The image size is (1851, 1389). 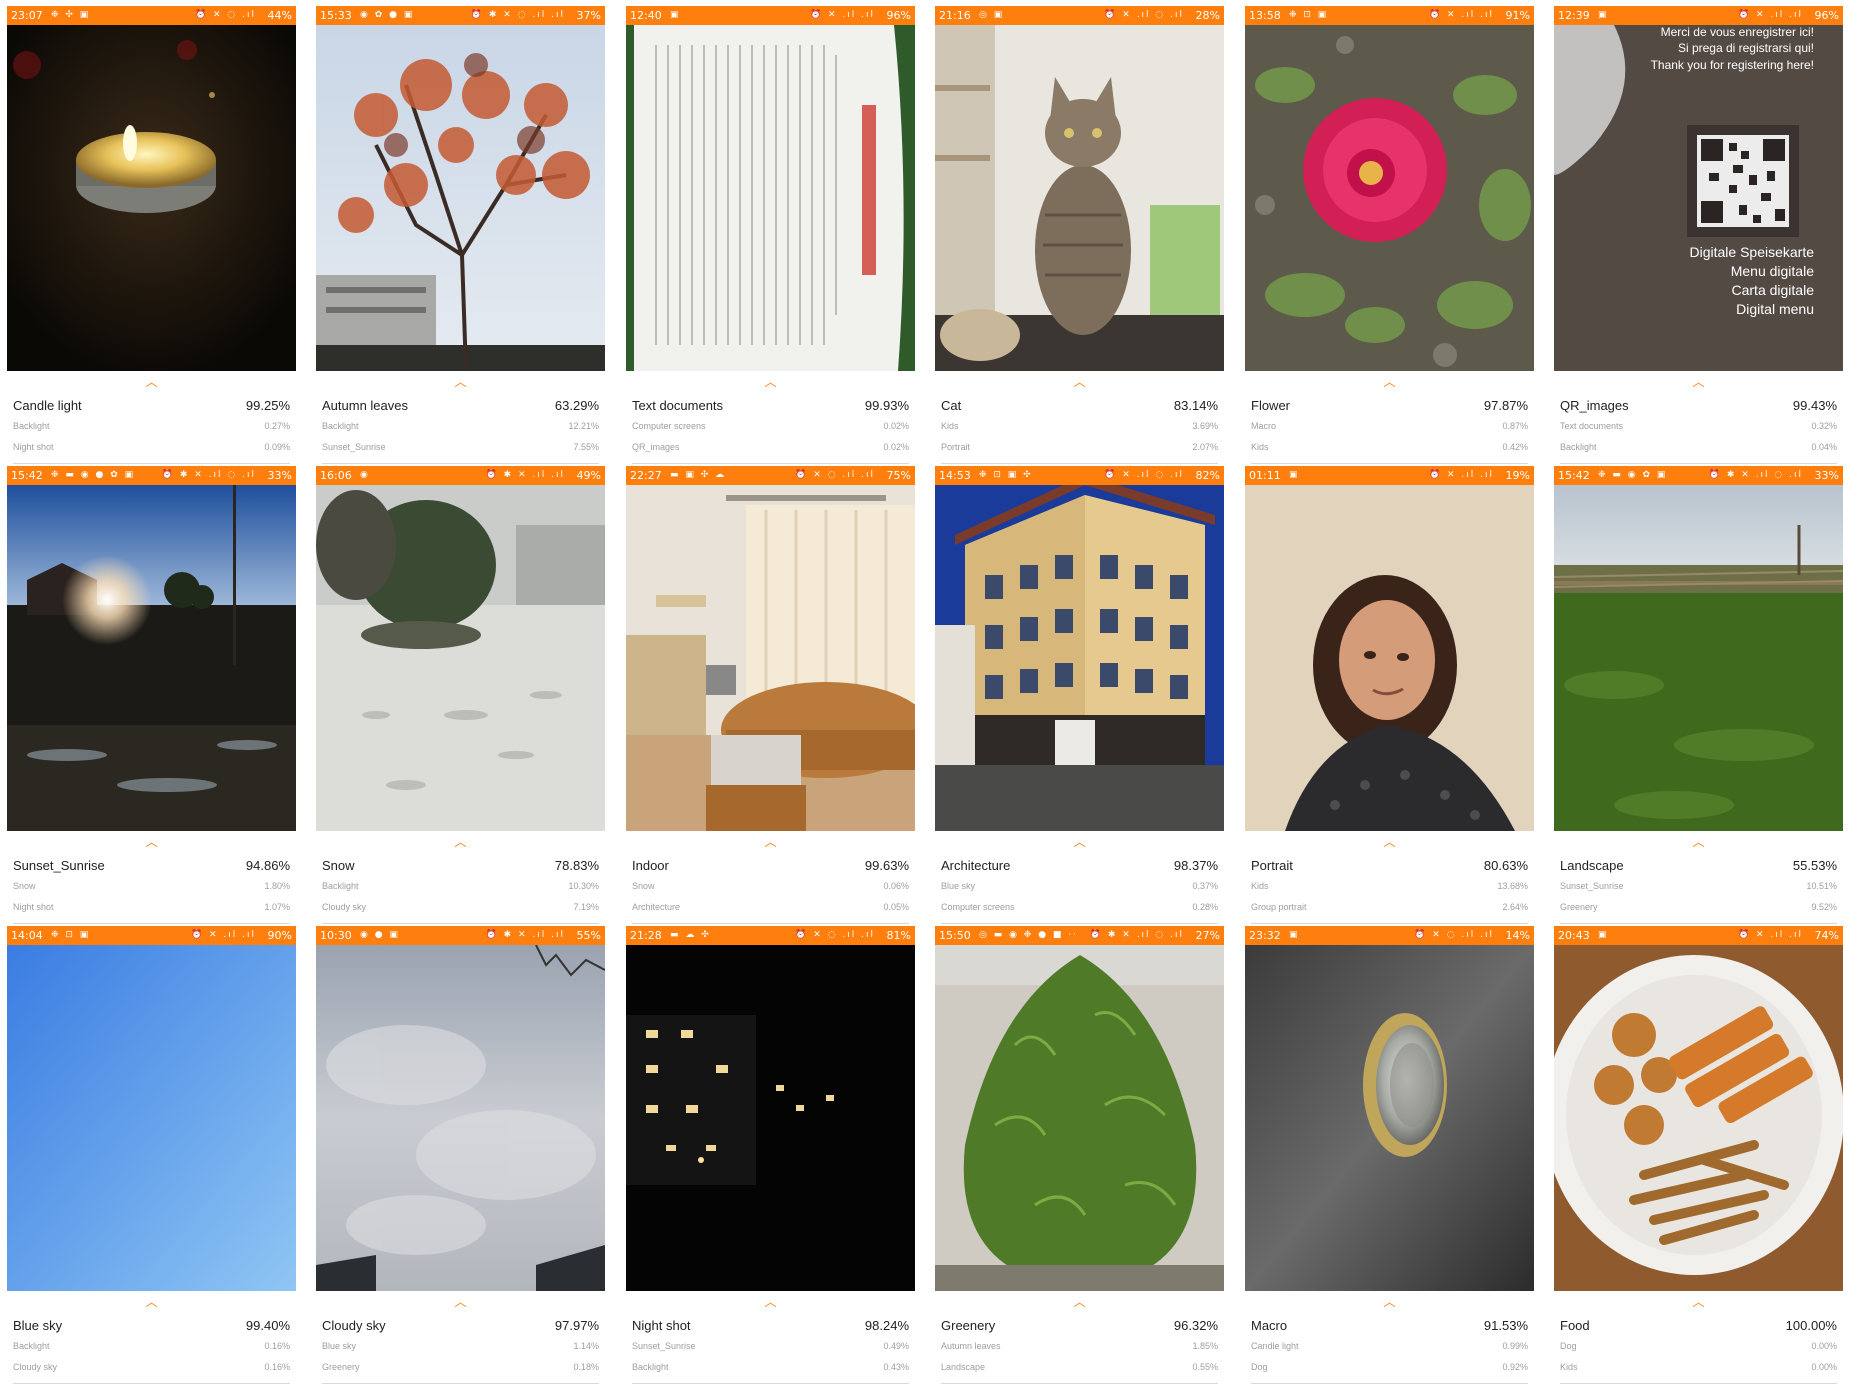 I want to click on status-time: 10:30, so click(x=336, y=935).